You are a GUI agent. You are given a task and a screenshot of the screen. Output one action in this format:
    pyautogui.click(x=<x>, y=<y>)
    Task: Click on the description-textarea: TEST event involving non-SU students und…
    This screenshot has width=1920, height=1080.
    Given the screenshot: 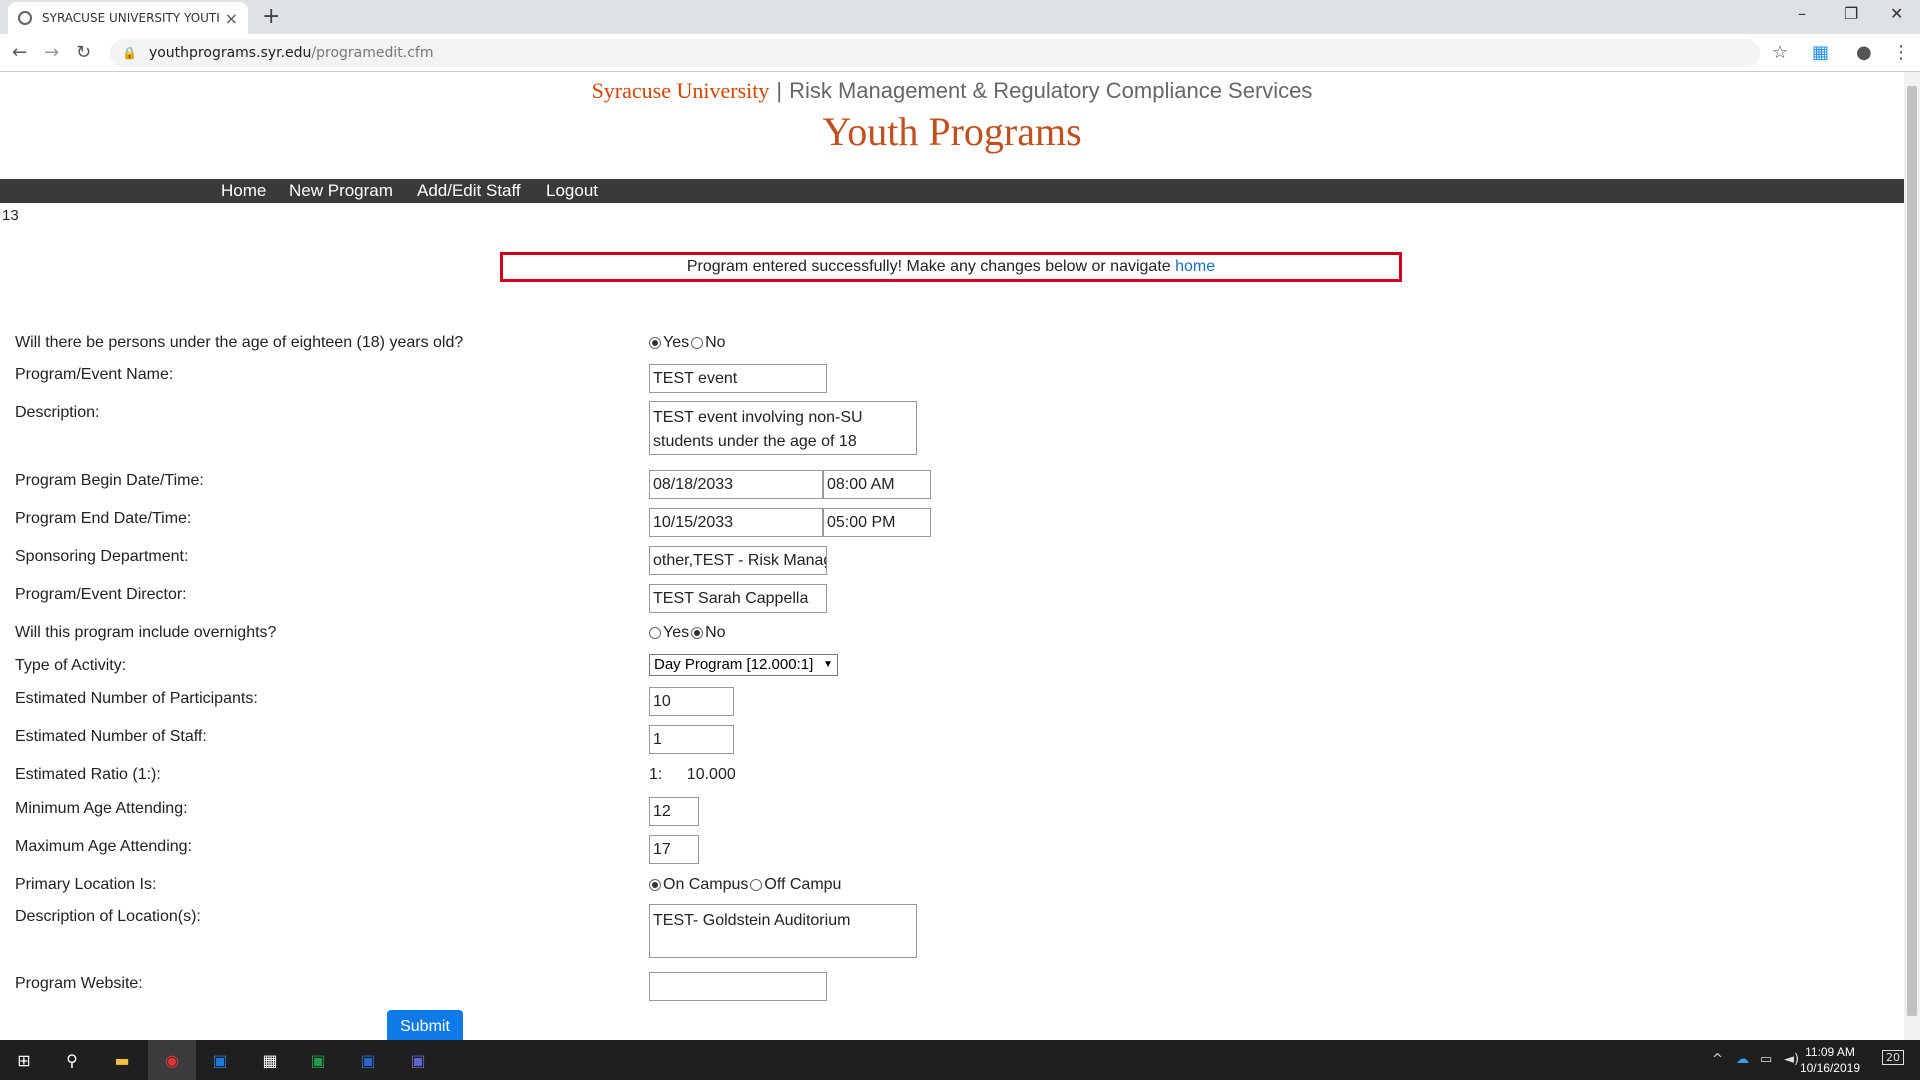 What is the action you would take?
    pyautogui.click(x=783, y=428)
    